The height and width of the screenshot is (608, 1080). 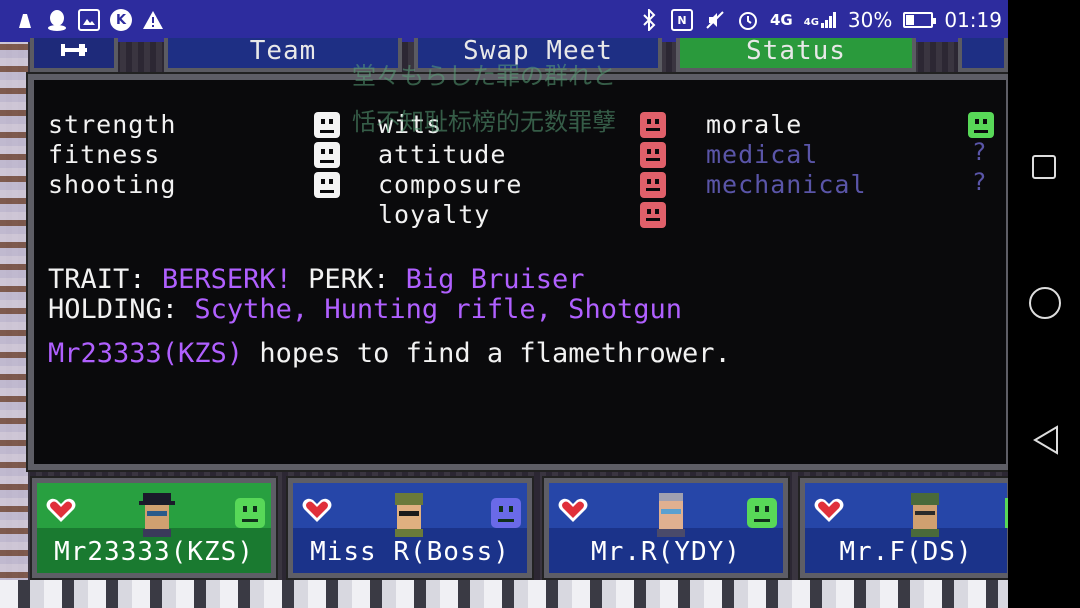 What do you see at coordinates (442, 154) in the screenshot?
I see `stat-attitude: attitude` at bounding box center [442, 154].